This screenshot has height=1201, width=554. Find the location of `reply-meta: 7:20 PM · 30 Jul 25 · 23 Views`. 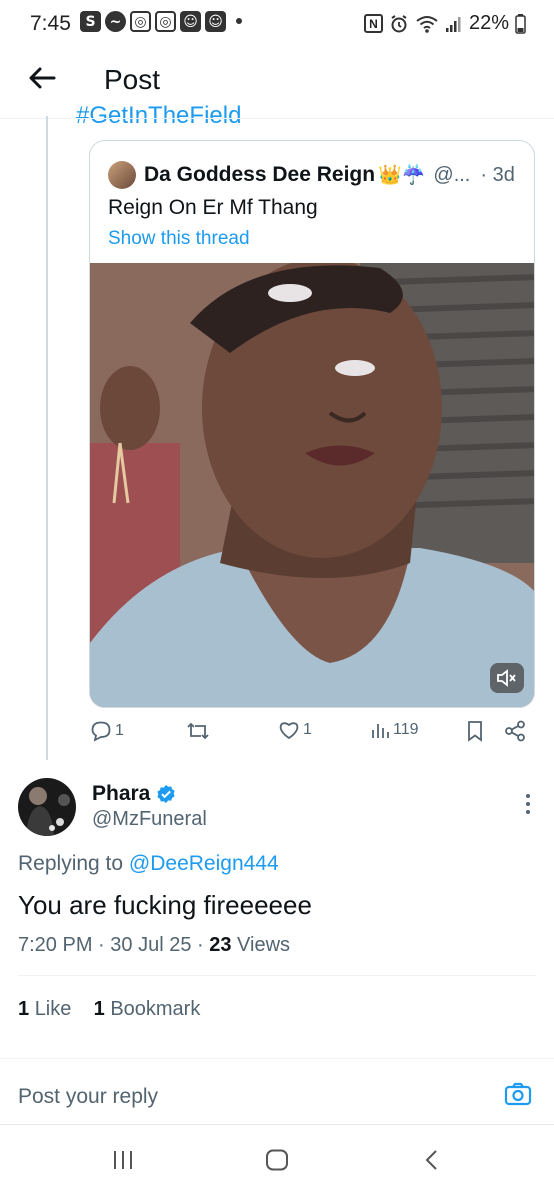

reply-meta: 7:20 PM · 30 Jul 25 · 23 Views is located at coordinates (154, 945).